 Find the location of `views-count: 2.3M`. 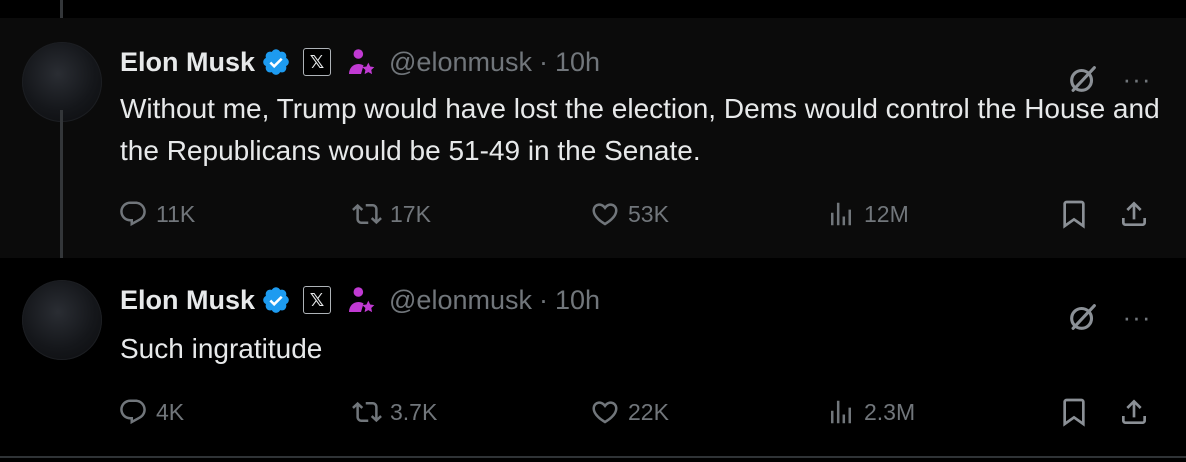

views-count: 2.3M is located at coordinates (890, 411).